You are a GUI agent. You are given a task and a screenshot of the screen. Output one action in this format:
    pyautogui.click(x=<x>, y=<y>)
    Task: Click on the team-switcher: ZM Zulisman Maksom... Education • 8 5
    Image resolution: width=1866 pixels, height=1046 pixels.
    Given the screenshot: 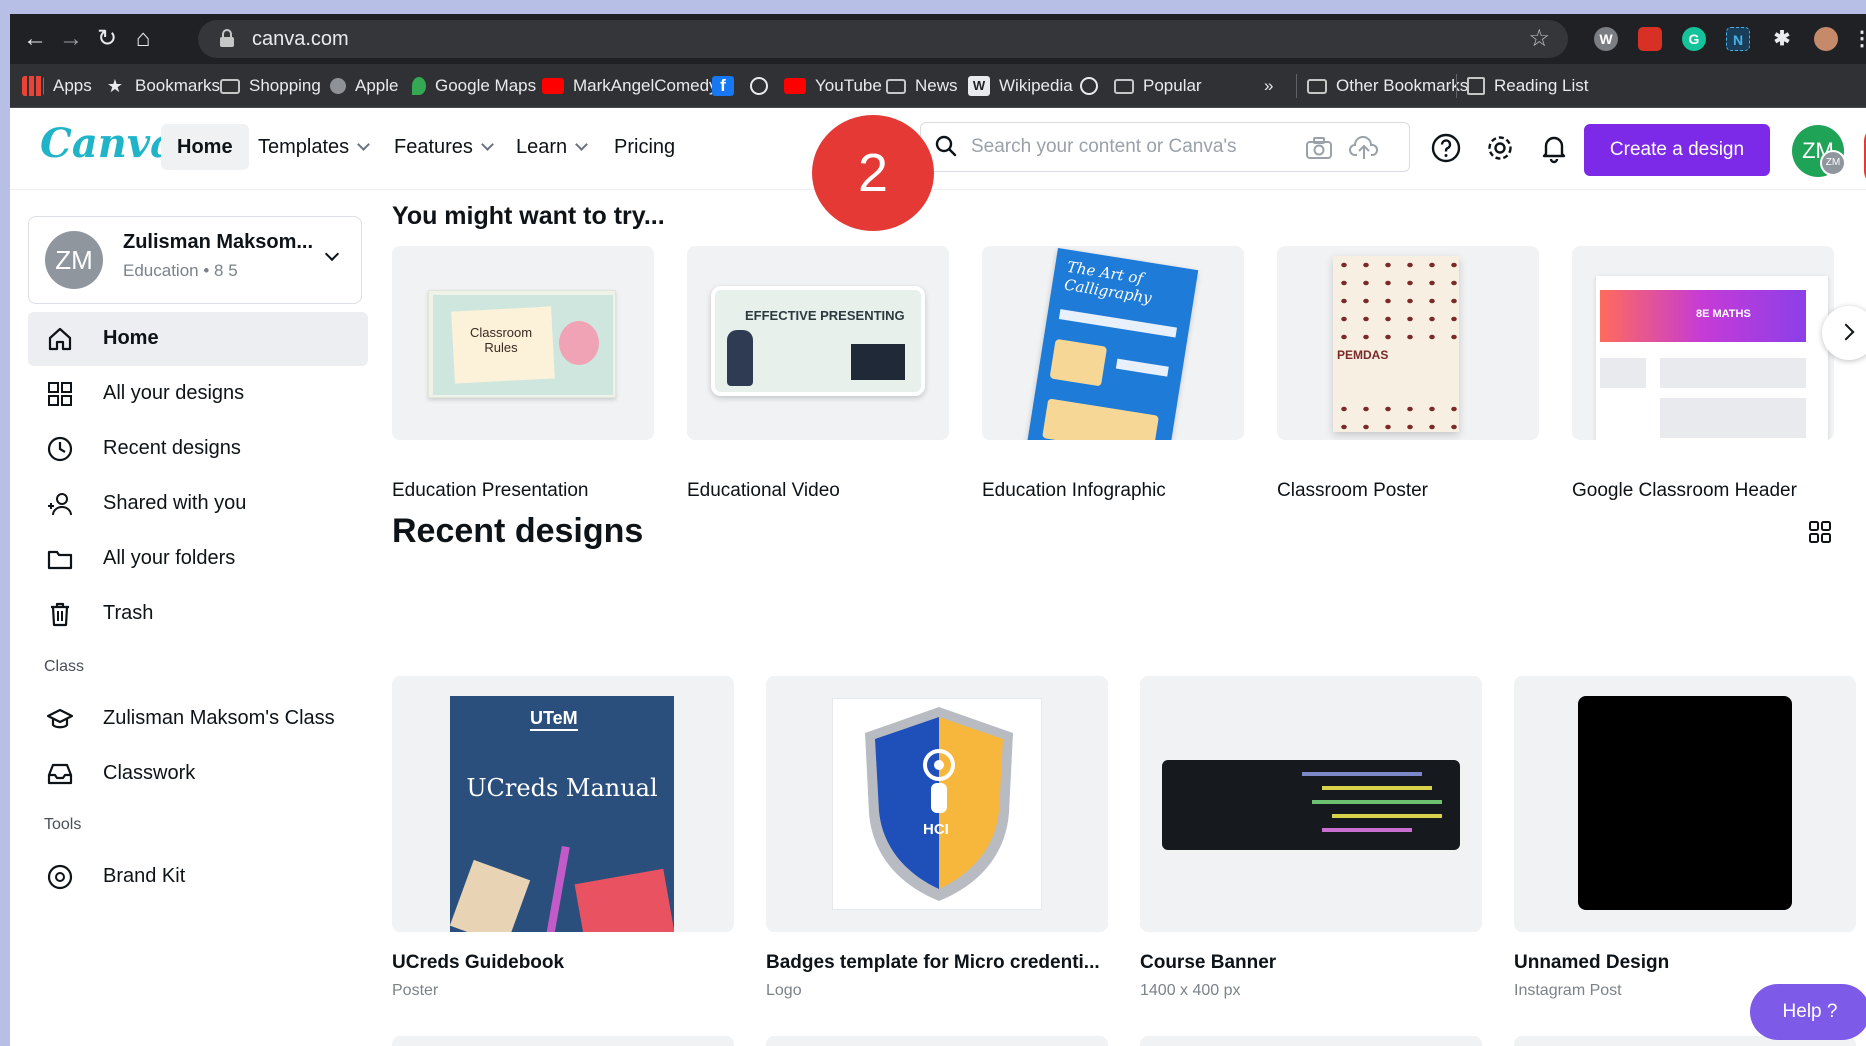 What is the action you would take?
    pyautogui.click(x=195, y=260)
    